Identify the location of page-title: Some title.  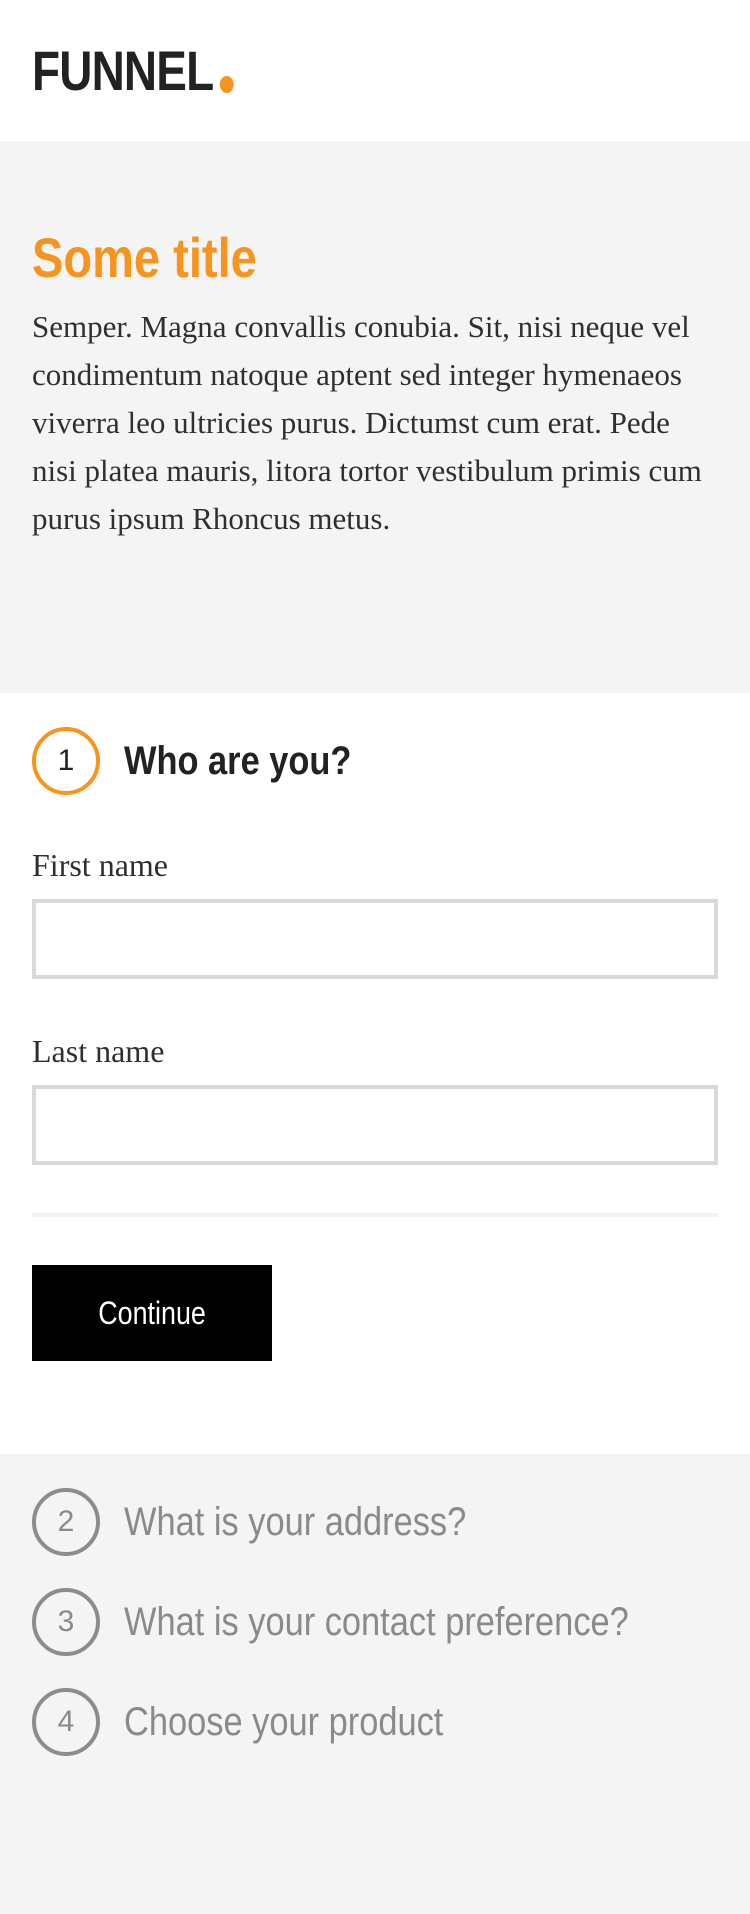
(144, 257).